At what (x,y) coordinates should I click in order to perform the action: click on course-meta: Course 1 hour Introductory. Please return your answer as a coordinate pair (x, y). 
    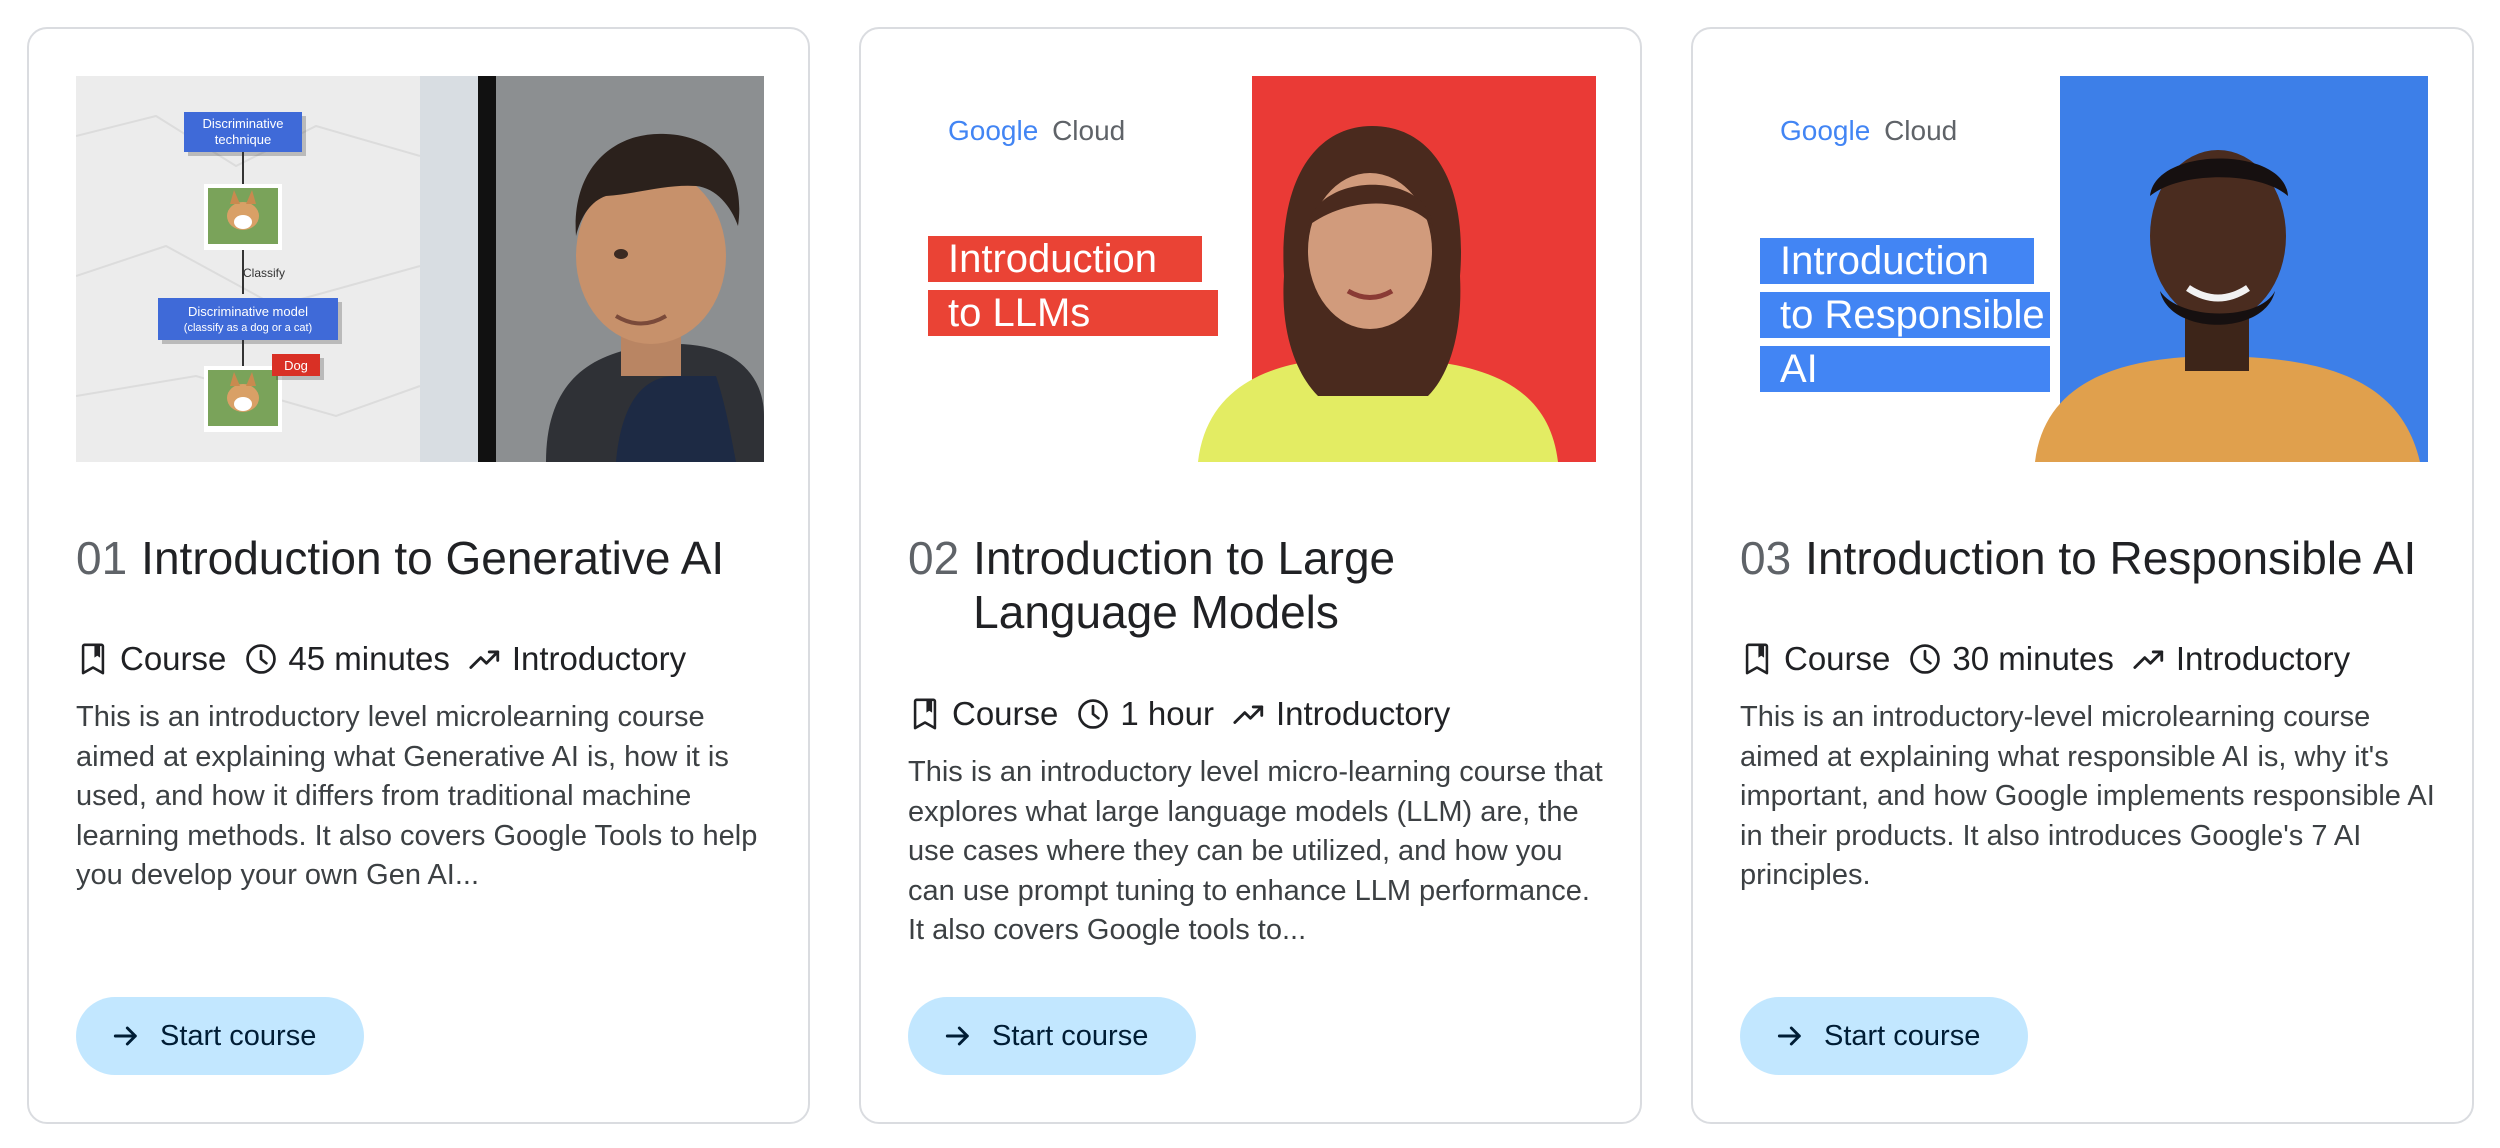
    Looking at the image, I should click on (1258, 714).